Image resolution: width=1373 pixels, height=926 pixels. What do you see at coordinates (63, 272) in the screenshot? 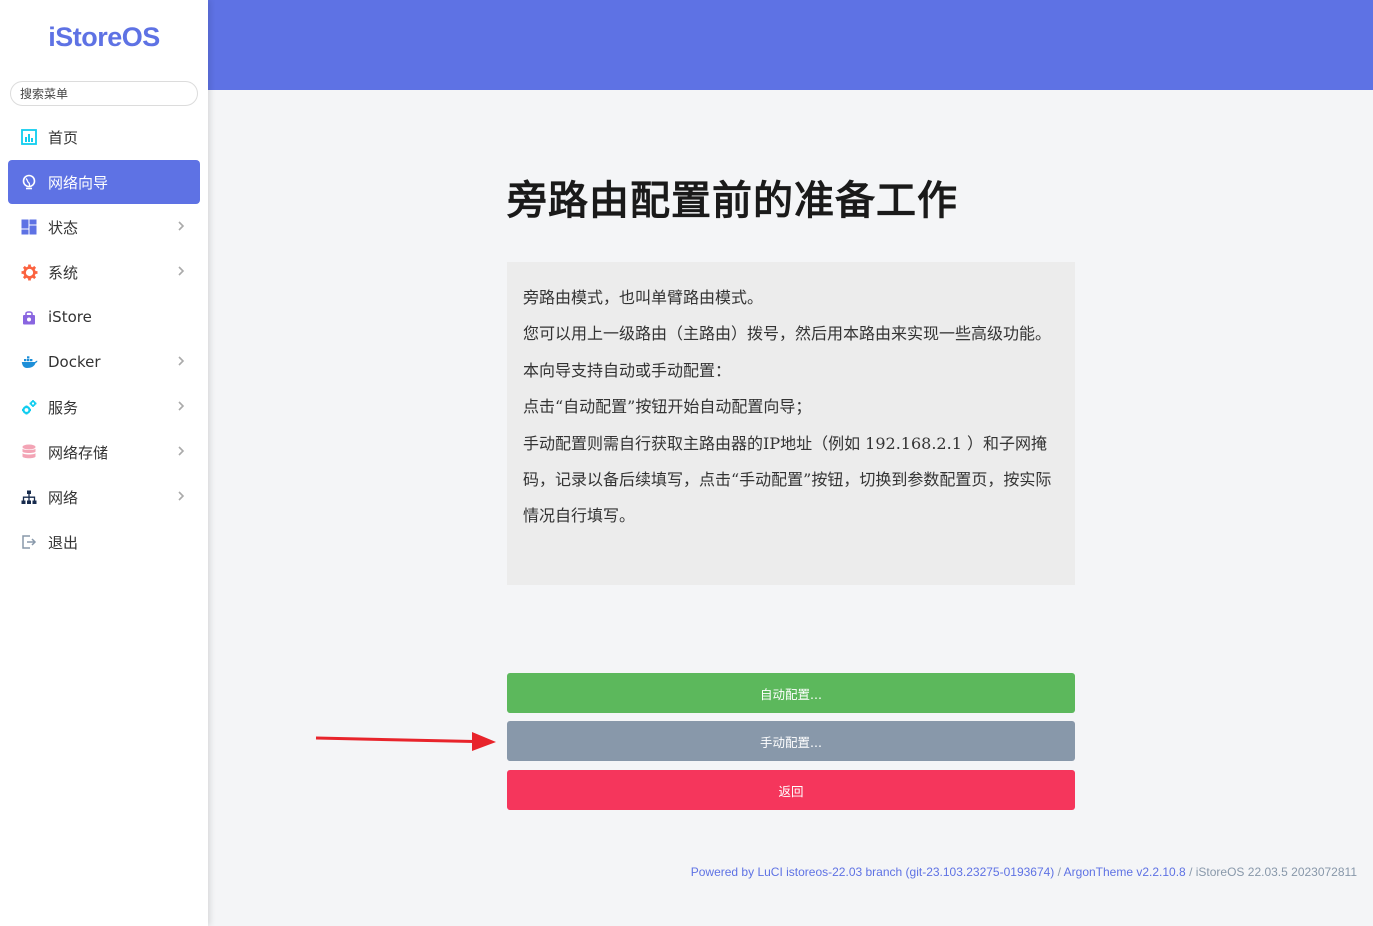
I see `sidebar-item-label: 系统` at bounding box center [63, 272].